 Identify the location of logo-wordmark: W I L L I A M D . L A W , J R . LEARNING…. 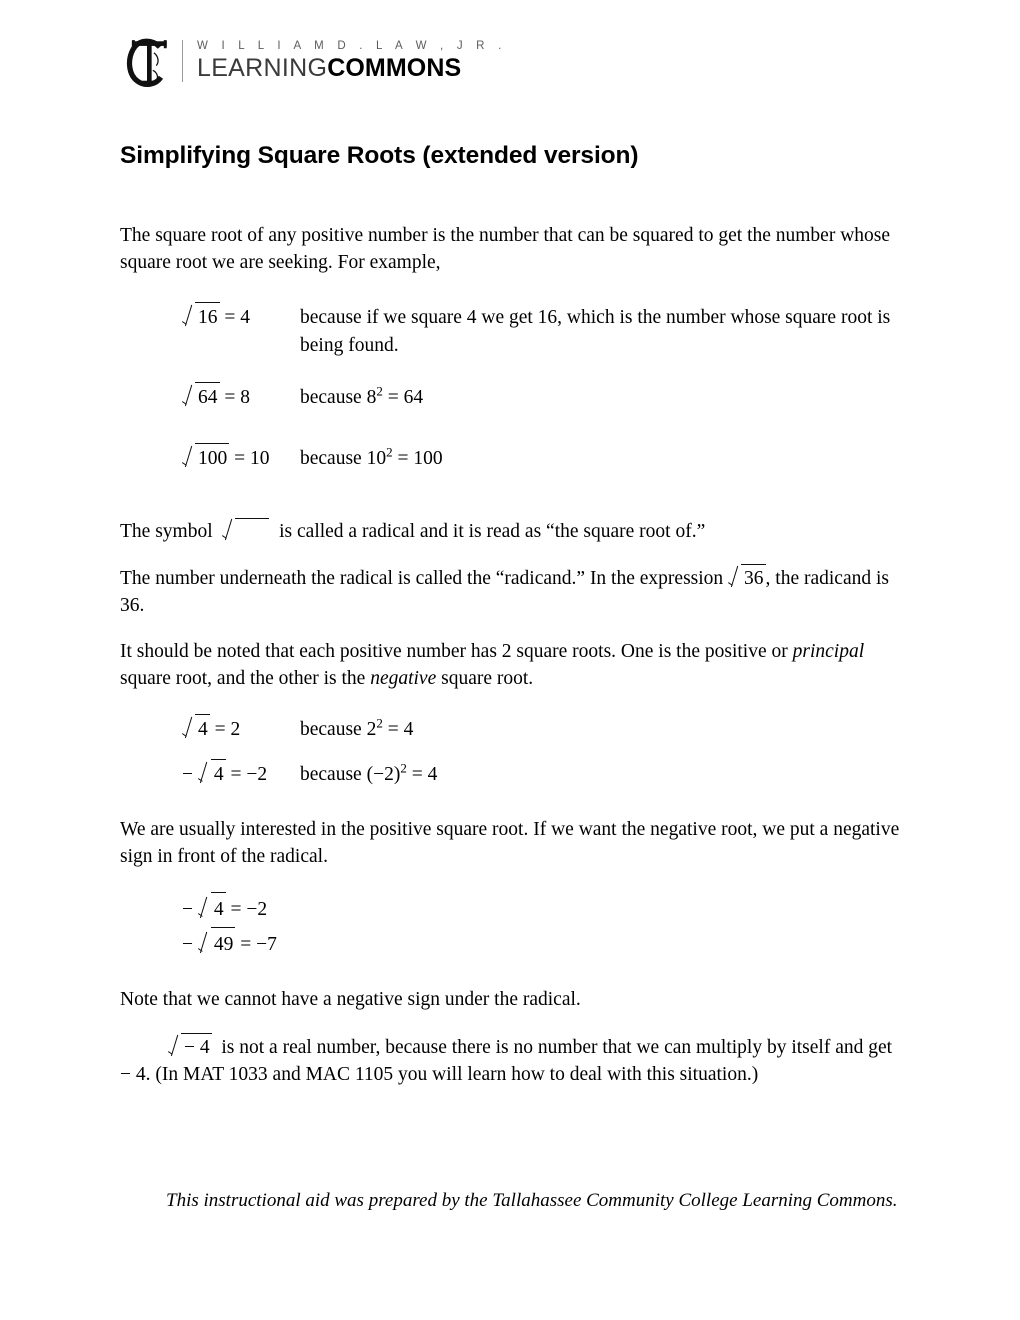
(351, 61).